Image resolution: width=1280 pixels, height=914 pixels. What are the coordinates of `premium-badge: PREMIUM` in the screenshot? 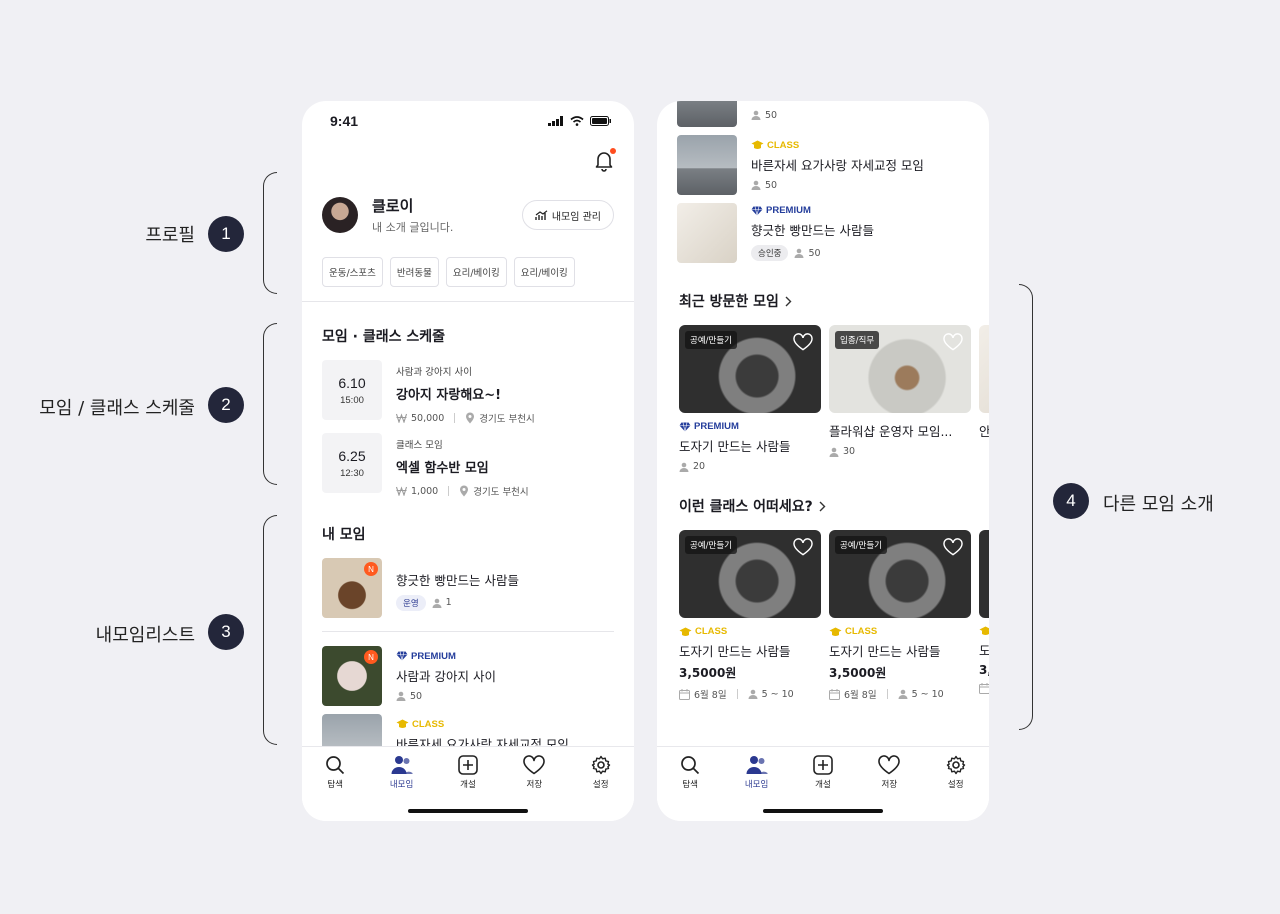 It's located at (433, 656).